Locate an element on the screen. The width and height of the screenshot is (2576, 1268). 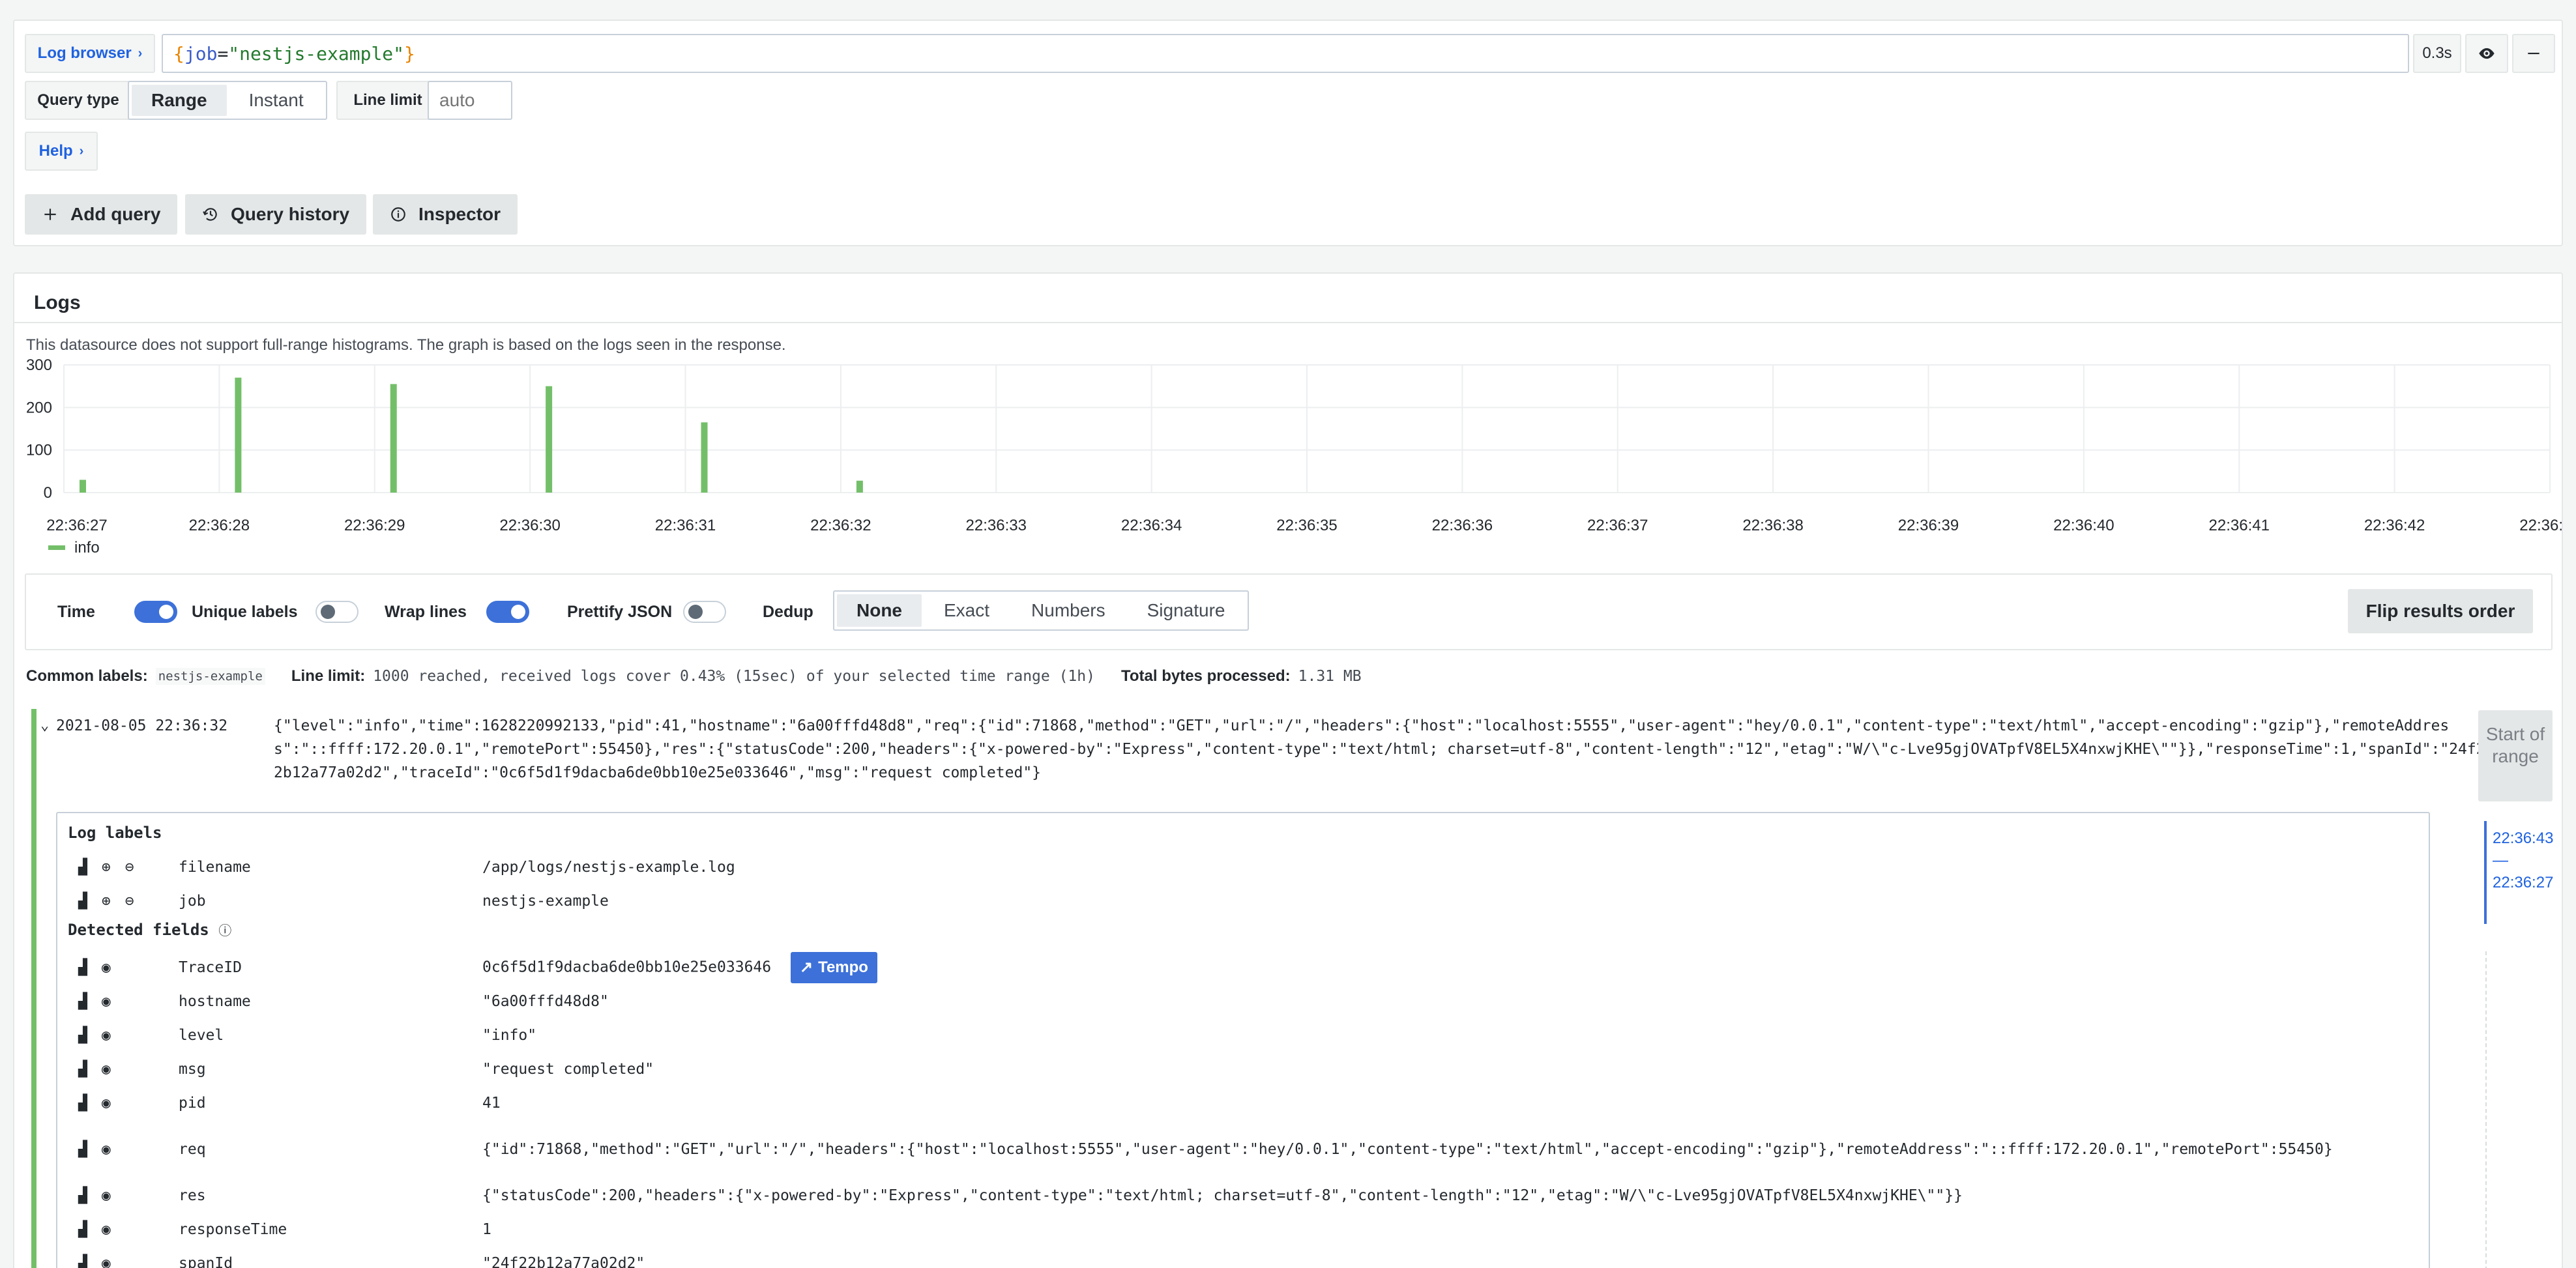
start-of-range-button: Start of range is located at coordinates (2515, 755).